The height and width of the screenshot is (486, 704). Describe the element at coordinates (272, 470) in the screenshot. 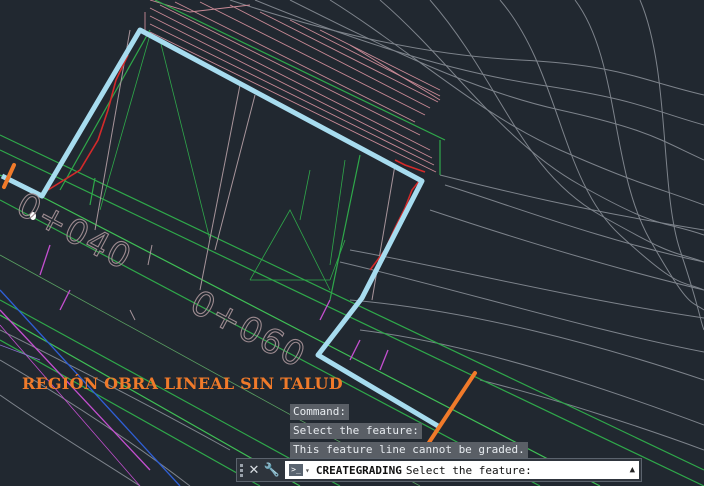

I see `wrench-icon: 🔧` at that location.